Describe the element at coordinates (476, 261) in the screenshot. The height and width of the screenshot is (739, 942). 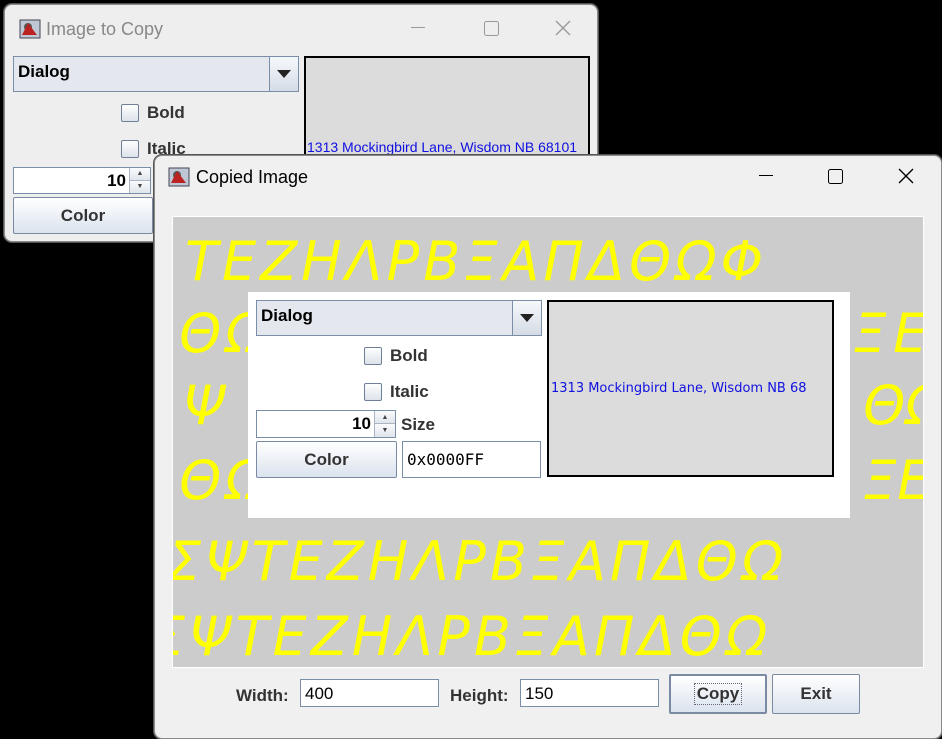
I see `glyph-row: ΤΕΖΗΛΡΒΞΑΠΔΘΩΦ` at that location.